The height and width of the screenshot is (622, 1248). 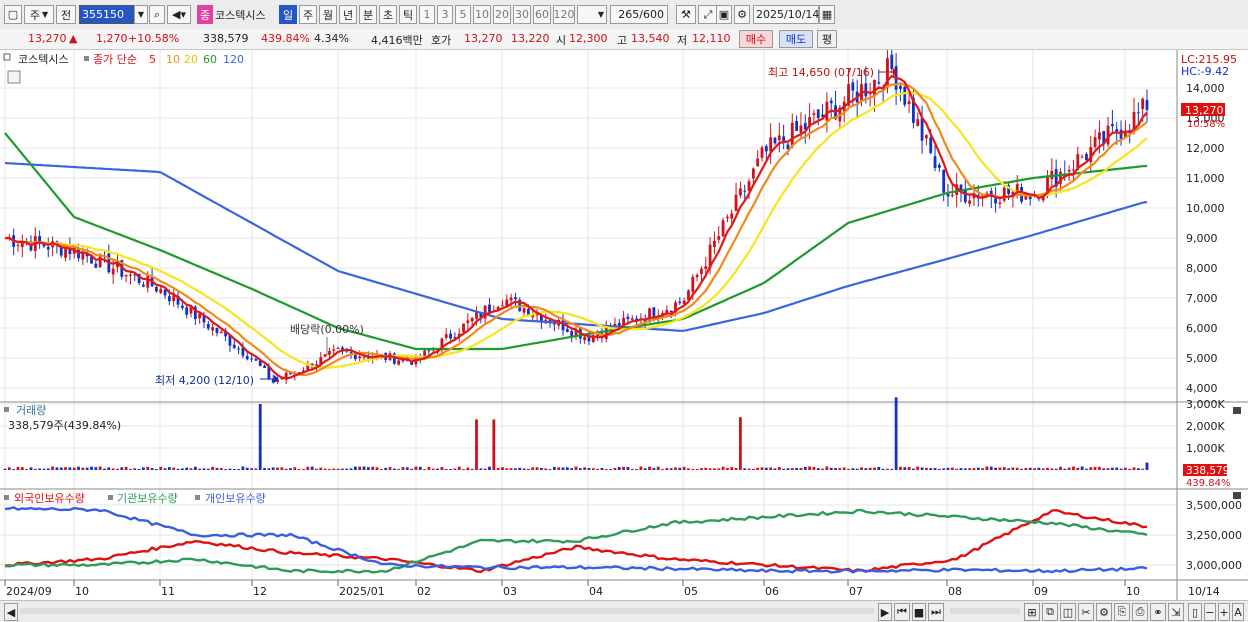 I want to click on interval-month: 월, so click(x=328, y=14).